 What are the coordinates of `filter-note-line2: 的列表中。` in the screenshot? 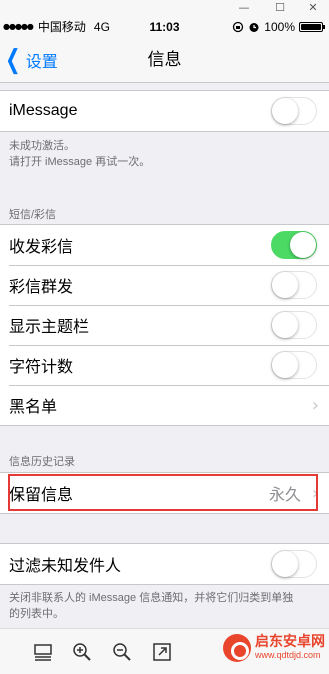 It's located at (36, 614).